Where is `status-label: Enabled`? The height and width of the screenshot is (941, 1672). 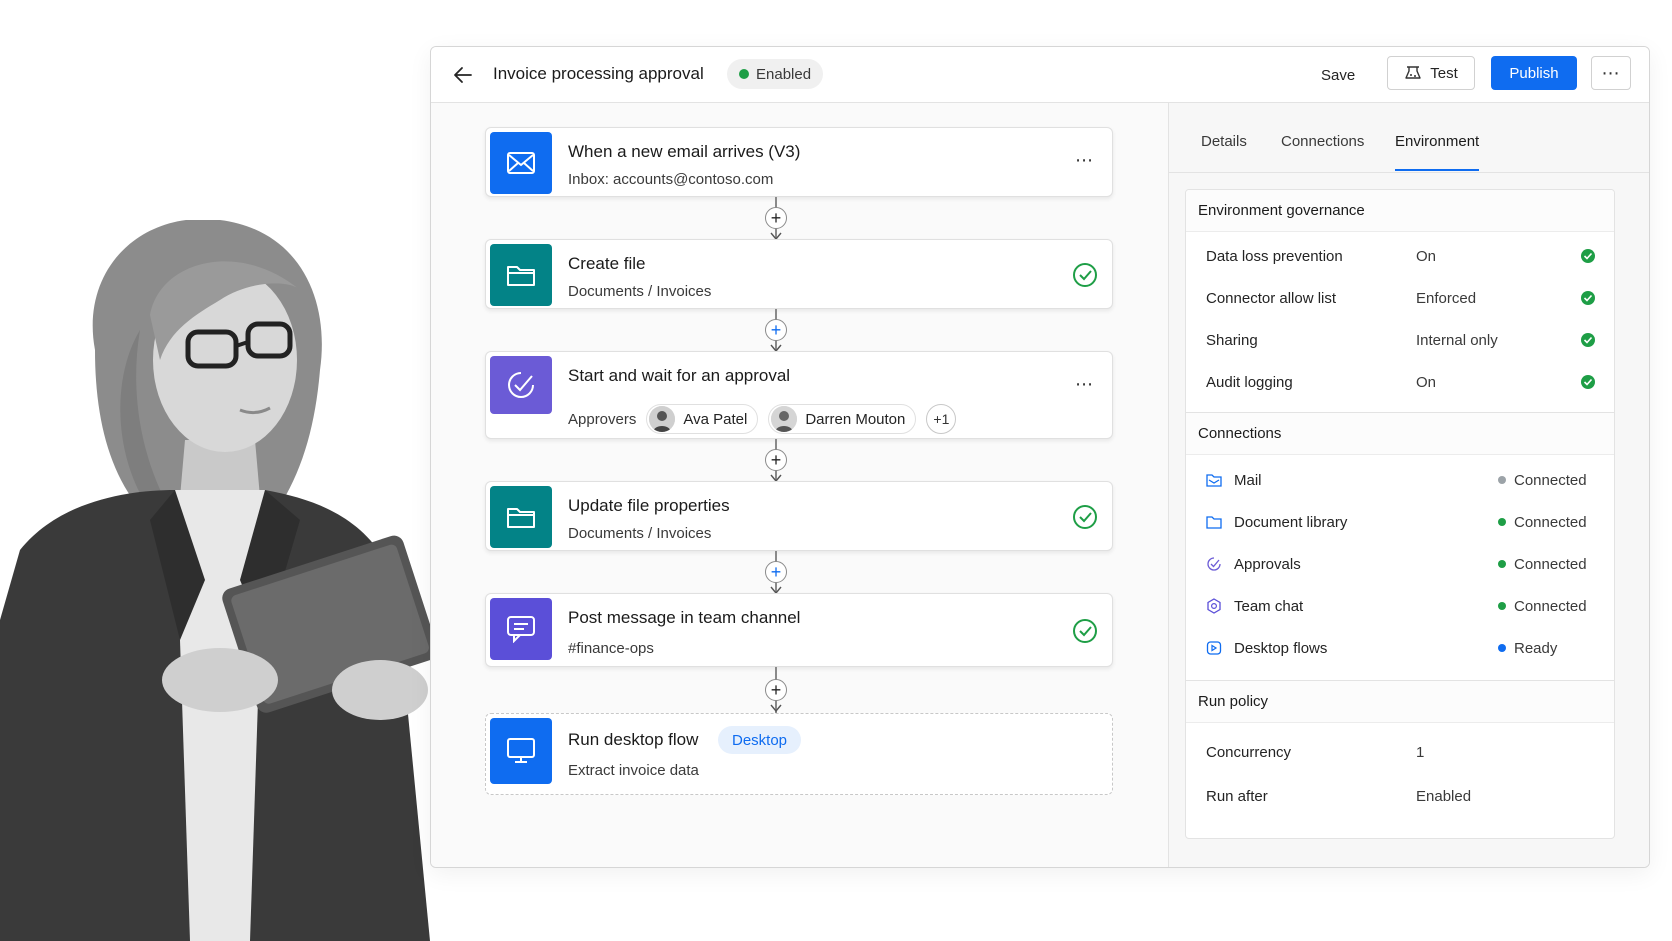 status-label: Enabled is located at coordinates (784, 74).